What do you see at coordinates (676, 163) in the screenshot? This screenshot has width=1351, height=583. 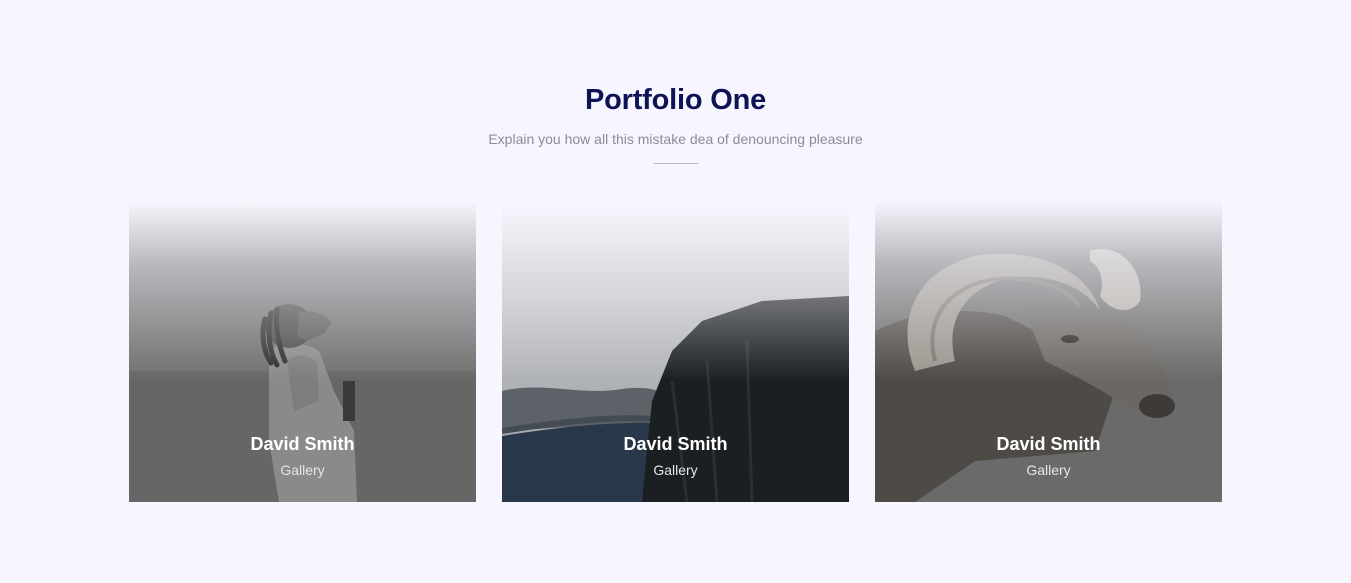 I see `title-divider` at bounding box center [676, 163].